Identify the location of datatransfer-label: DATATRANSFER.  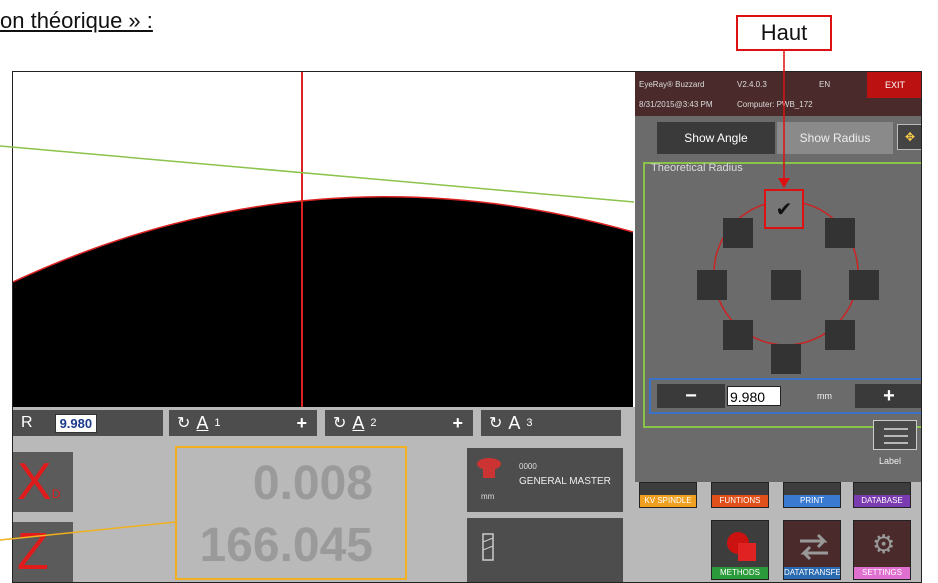
(812, 573).